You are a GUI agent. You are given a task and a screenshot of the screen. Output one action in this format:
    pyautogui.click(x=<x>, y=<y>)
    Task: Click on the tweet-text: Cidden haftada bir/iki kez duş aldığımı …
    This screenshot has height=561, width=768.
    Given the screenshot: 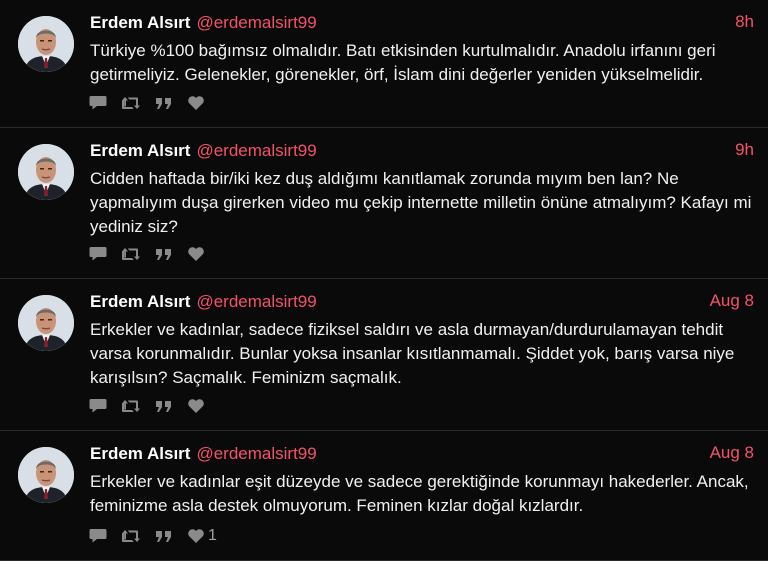 What is the action you would take?
    pyautogui.click(x=421, y=202)
    